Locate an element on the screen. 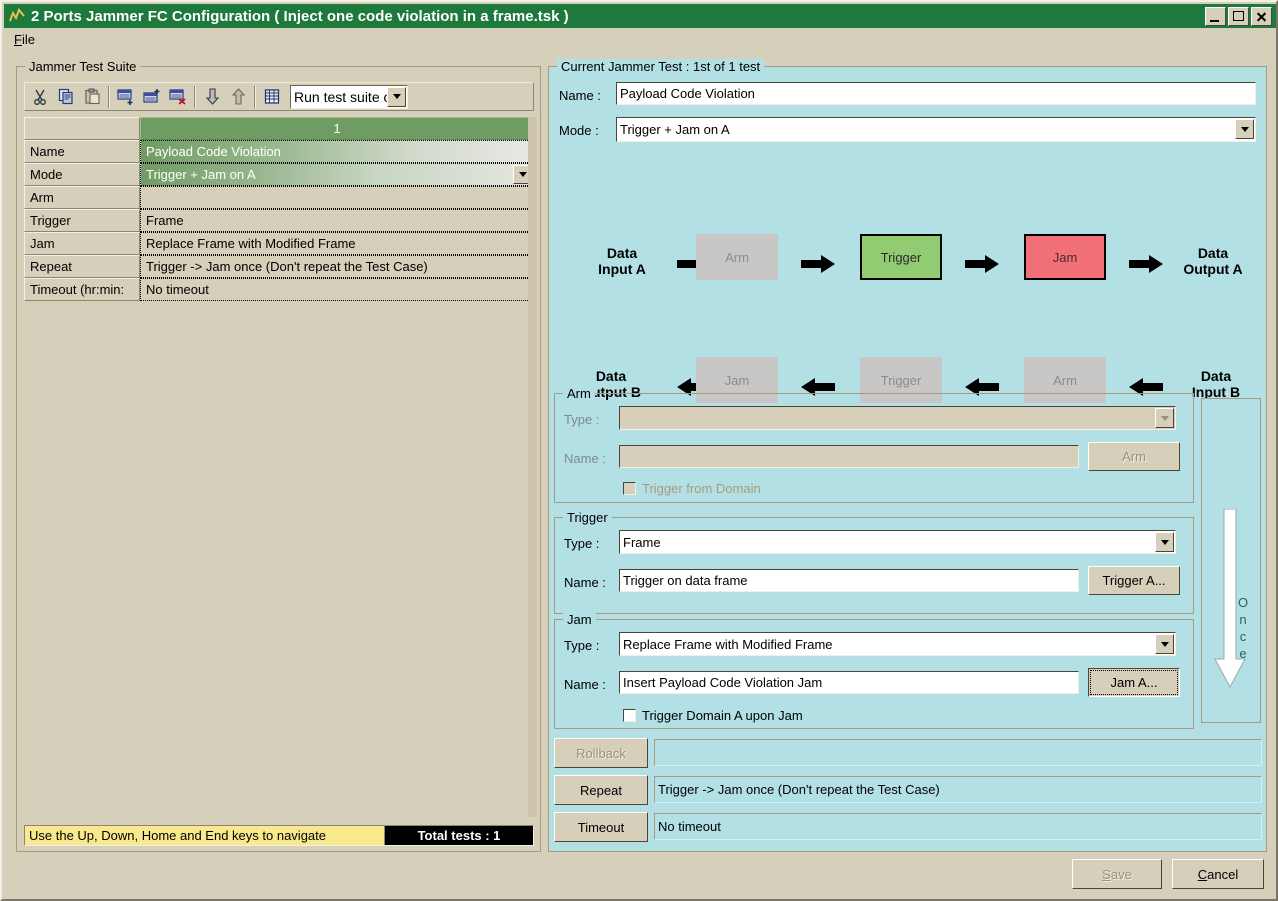 The width and height of the screenshot is (1278, 901). table-row: Timeout (hr:min: No timeout is located at coordinates (279, 289).